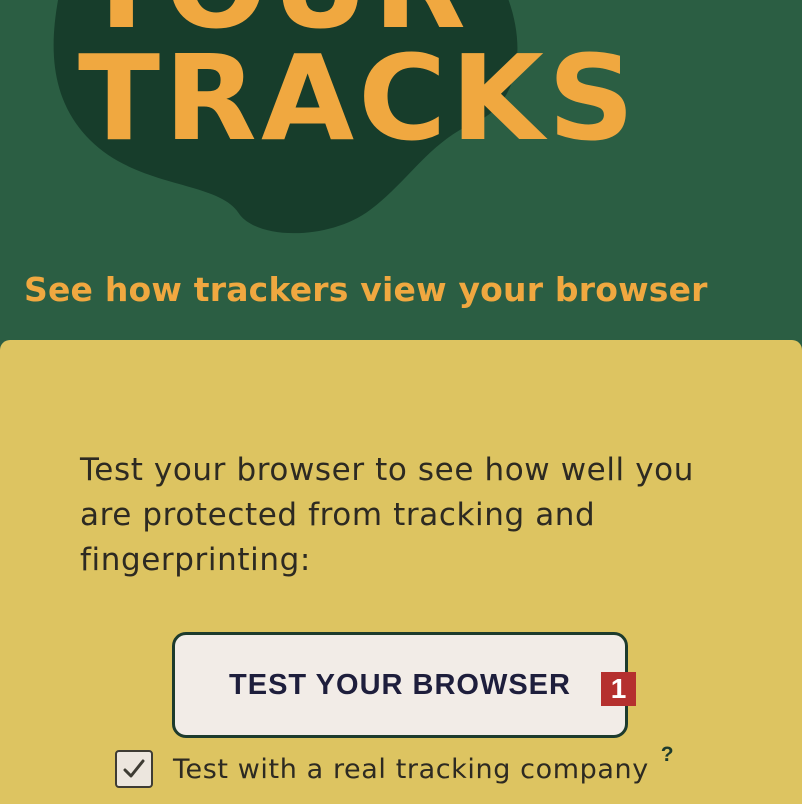 The image size is (802, 804). I want to click on real-tracking-label: Test with a real tracking company, so click(411, 769).